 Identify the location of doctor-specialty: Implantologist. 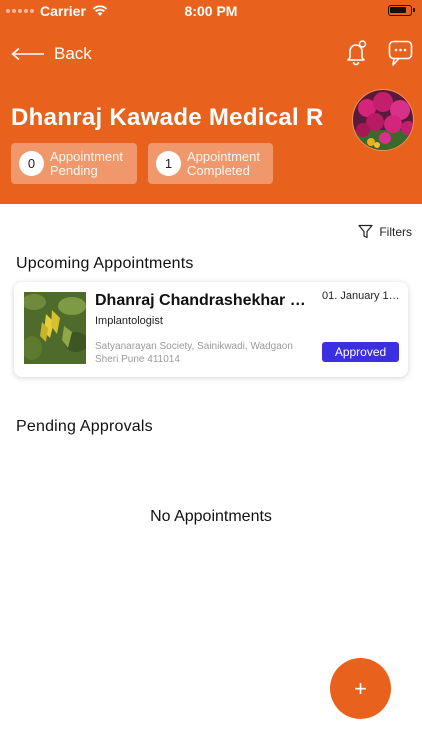
(129, 321).